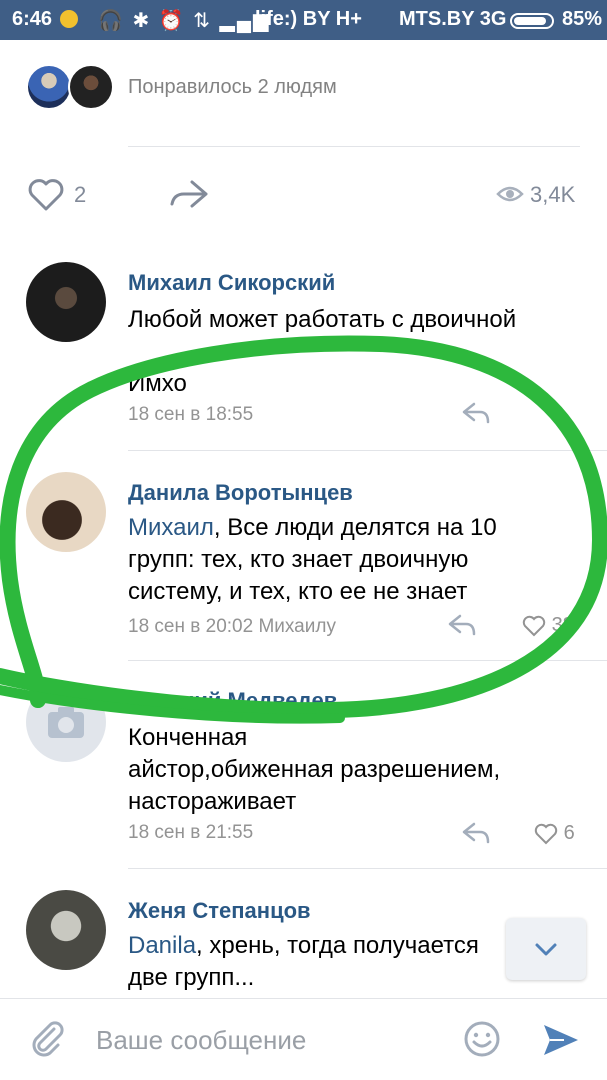  I want to click on carrier-1: life:) BY H+, so click(308, 19).